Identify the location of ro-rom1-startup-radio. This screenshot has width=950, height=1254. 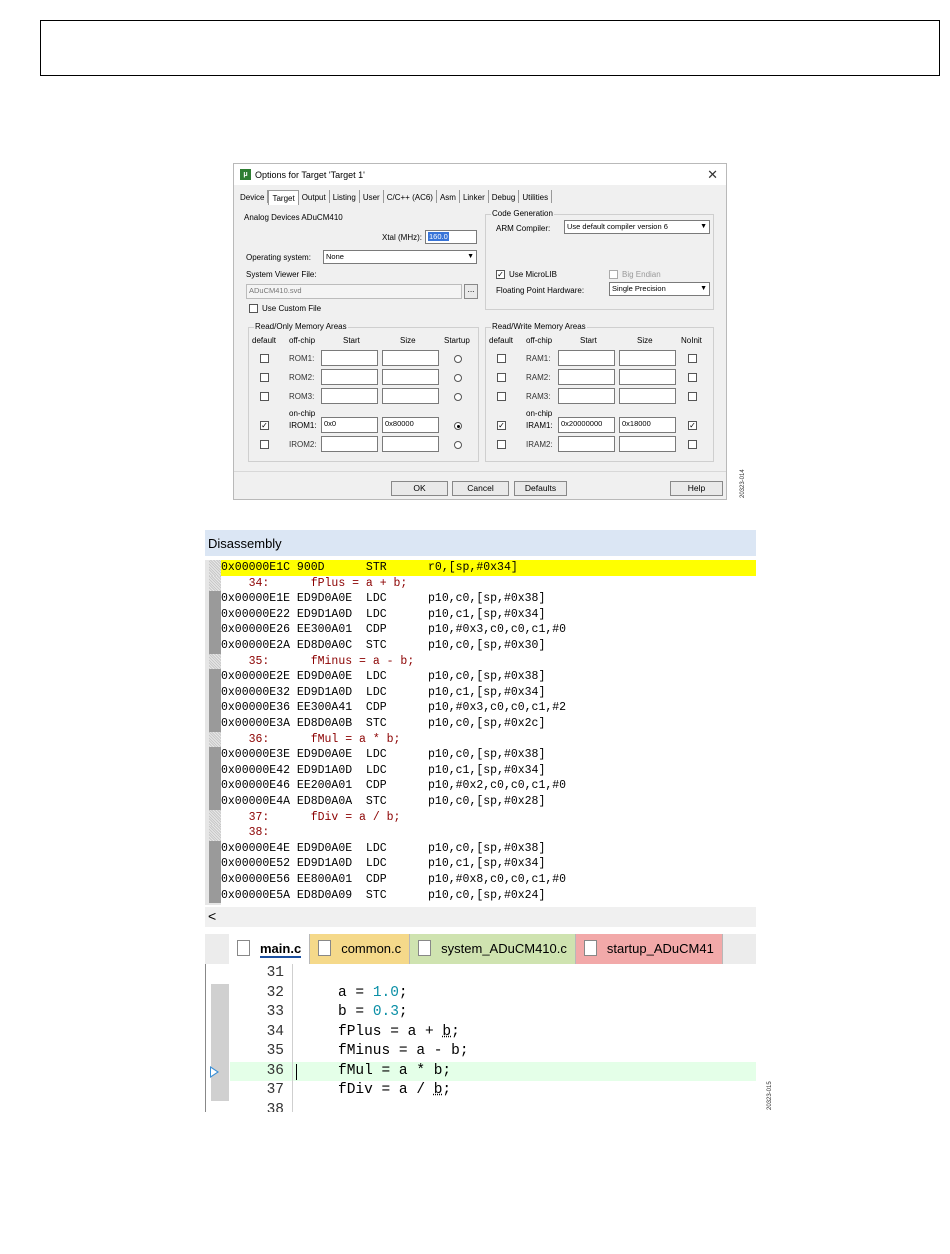
(458, 359).